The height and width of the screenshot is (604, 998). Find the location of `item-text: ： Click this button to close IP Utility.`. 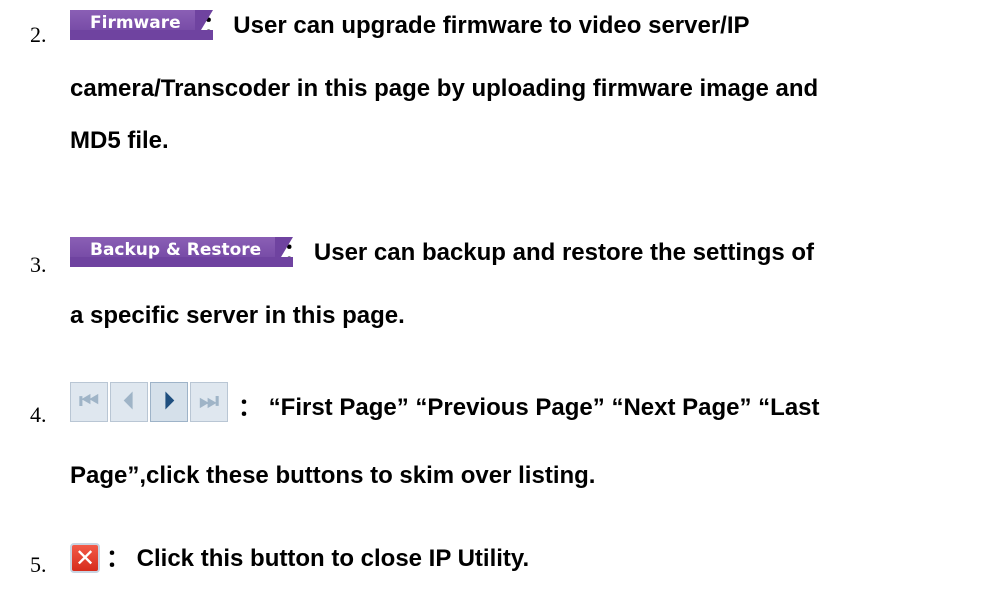

item-text: ： Click this button to close IP Utility. is located at coordinates (318, 558).